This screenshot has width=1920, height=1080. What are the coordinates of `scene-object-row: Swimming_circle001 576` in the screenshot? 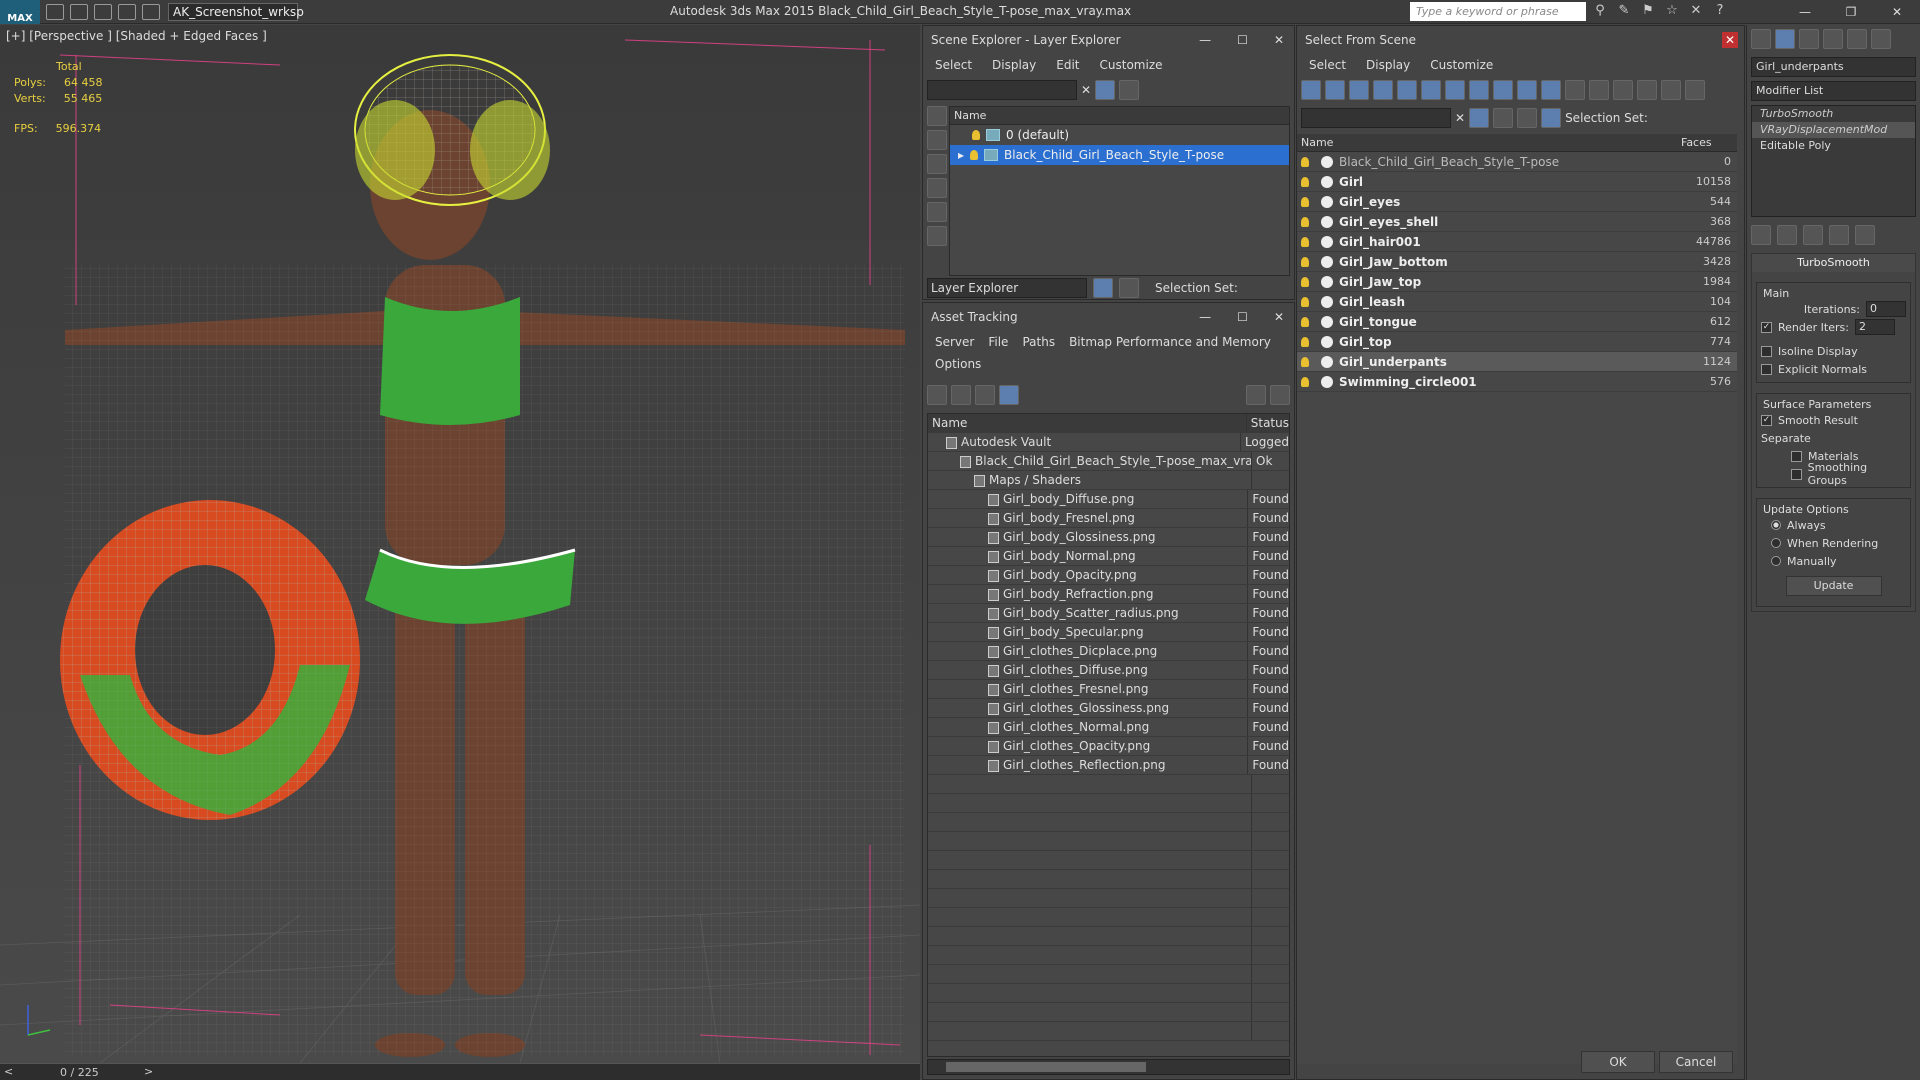 It's located at (1517, 382).